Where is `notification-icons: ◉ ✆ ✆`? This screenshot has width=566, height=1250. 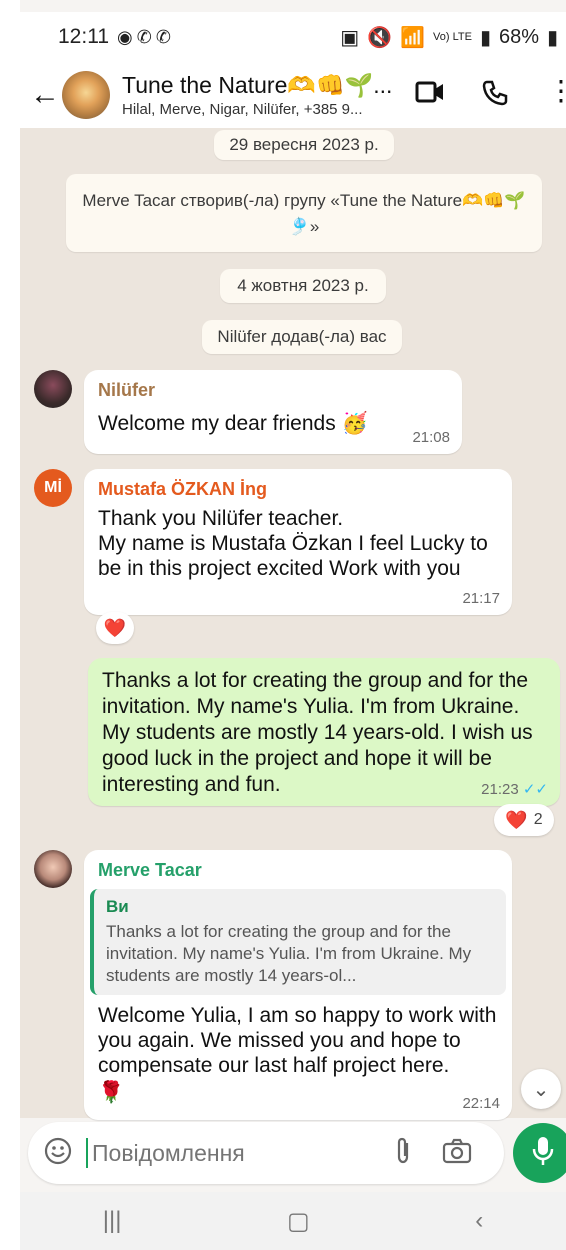
notification-icons: ◉ ✆ ✆ is located at coordinates (144, 37).